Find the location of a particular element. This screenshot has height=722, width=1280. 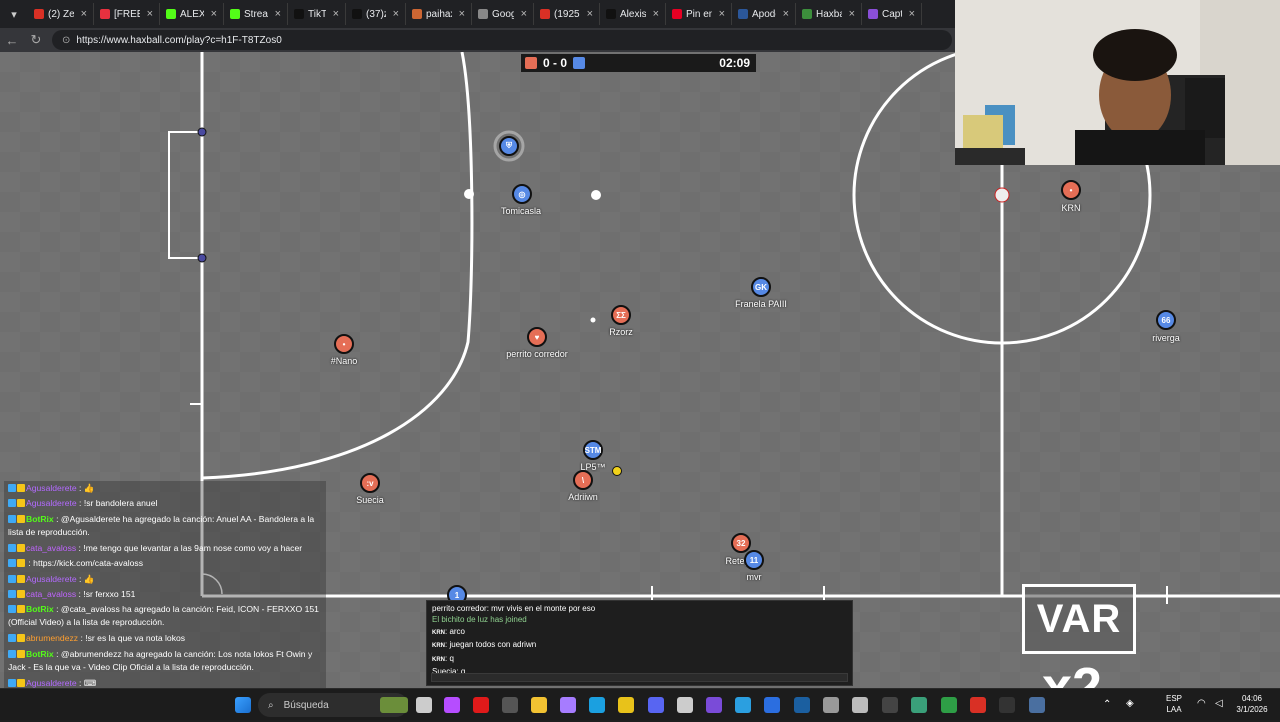

taskbar-discord-icon is located at coordinates (656, 705).